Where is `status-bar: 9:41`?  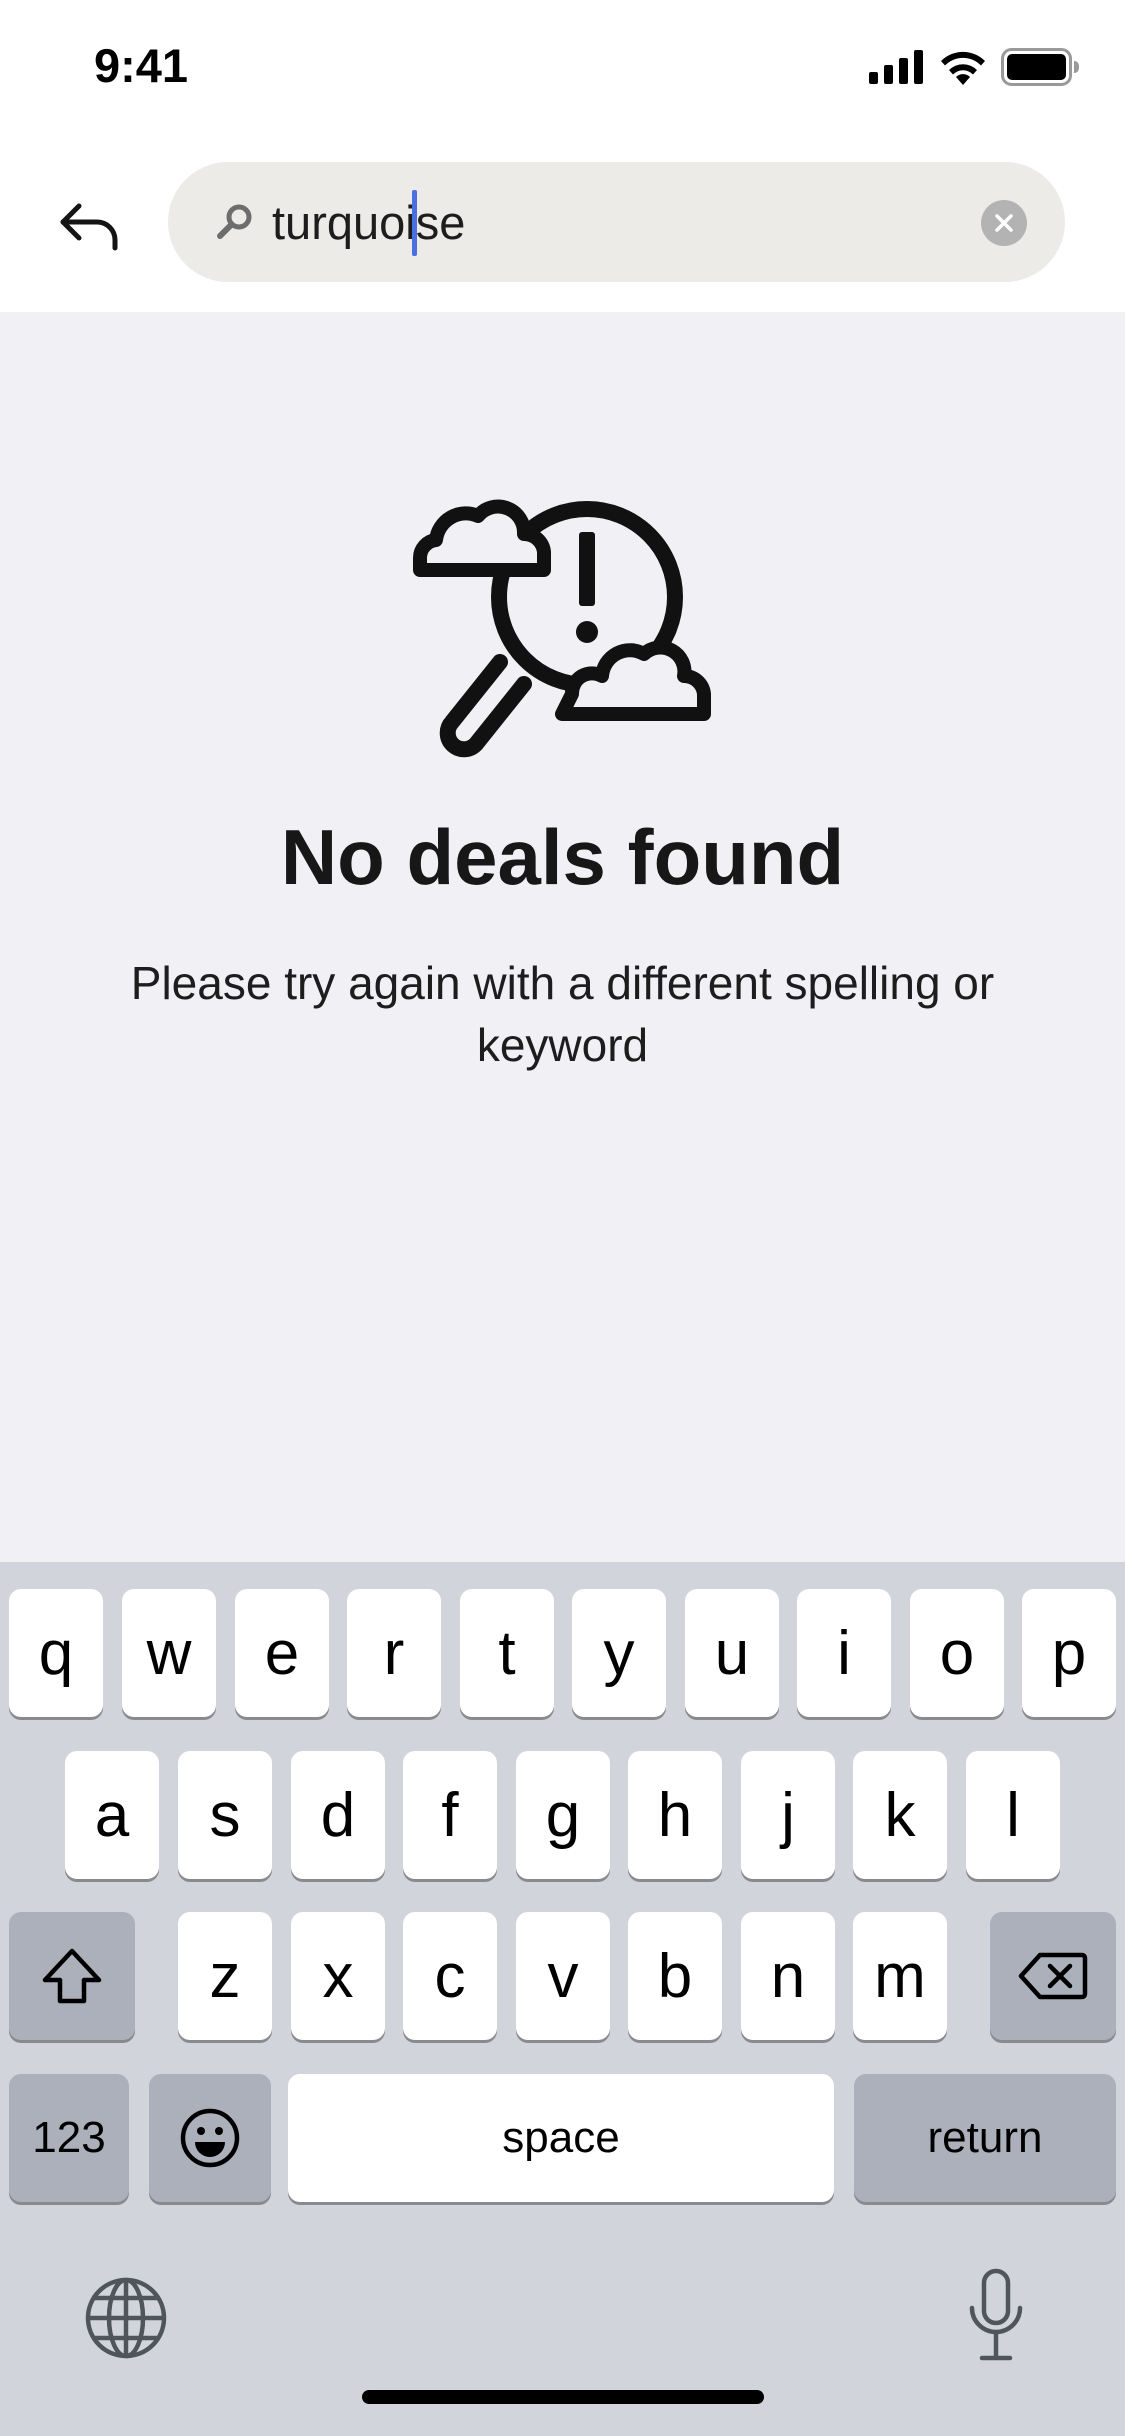 status-bar: 9:41 is located at coordinates (562, 70).